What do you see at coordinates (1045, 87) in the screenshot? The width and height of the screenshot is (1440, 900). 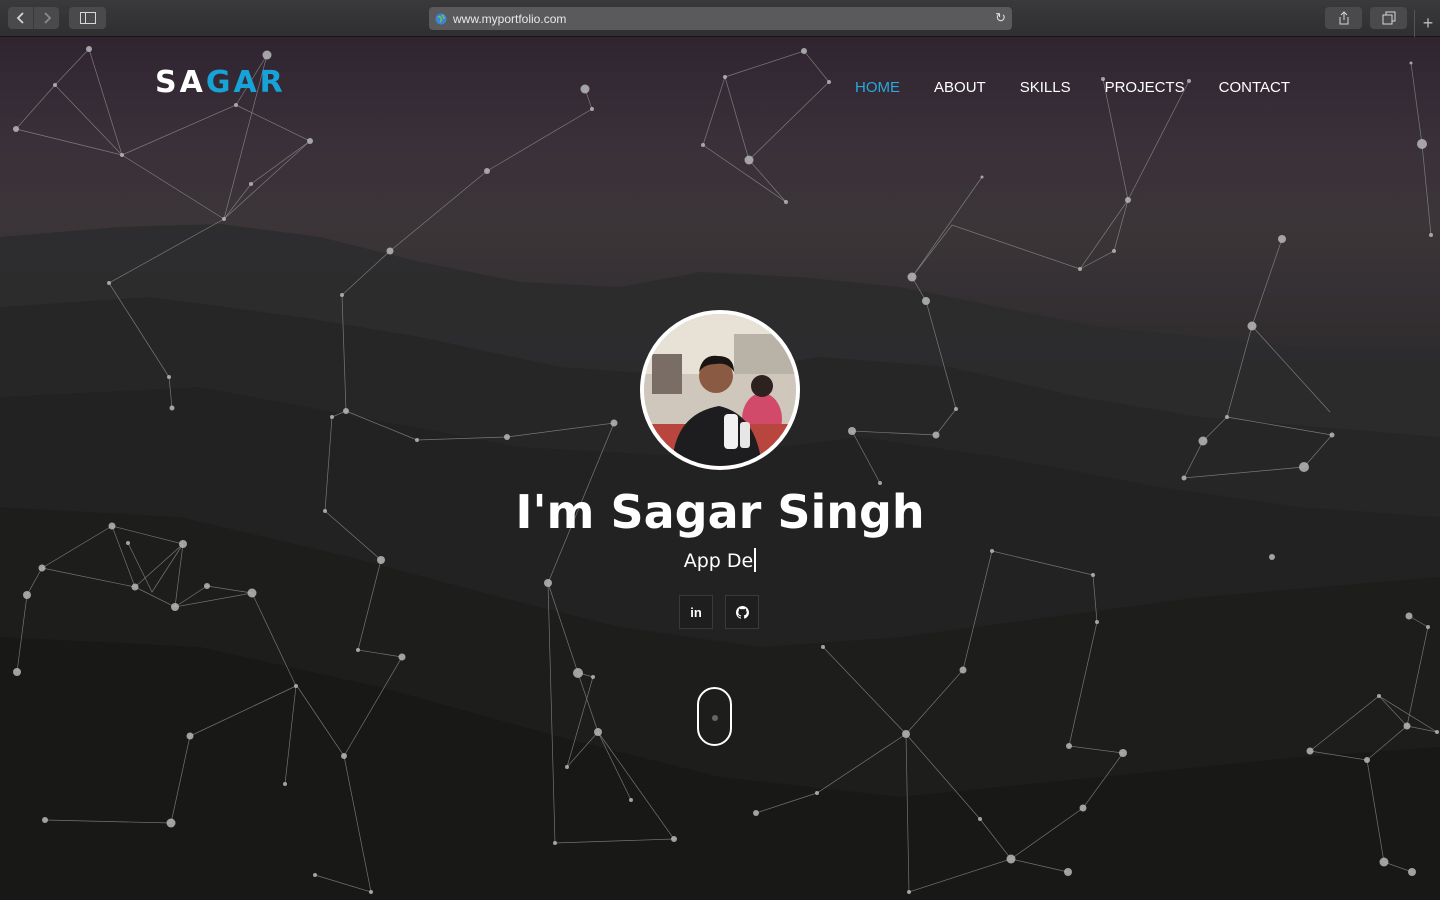 I see `nav-item-skills: SKILLS` at bounding box center [1045, 87].